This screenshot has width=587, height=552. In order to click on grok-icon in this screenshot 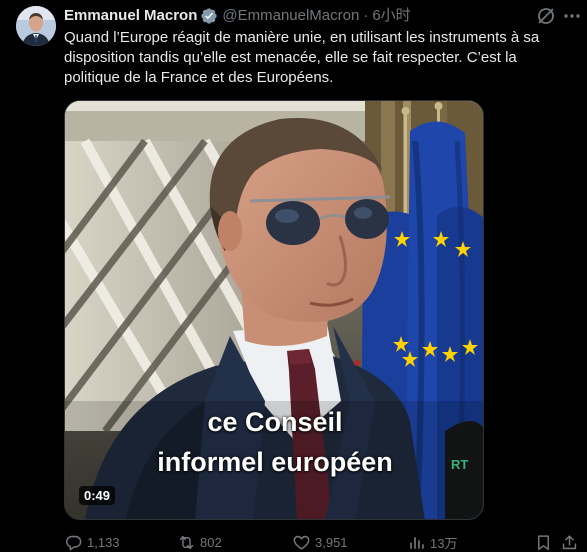, I will do `click(546, 16)`.